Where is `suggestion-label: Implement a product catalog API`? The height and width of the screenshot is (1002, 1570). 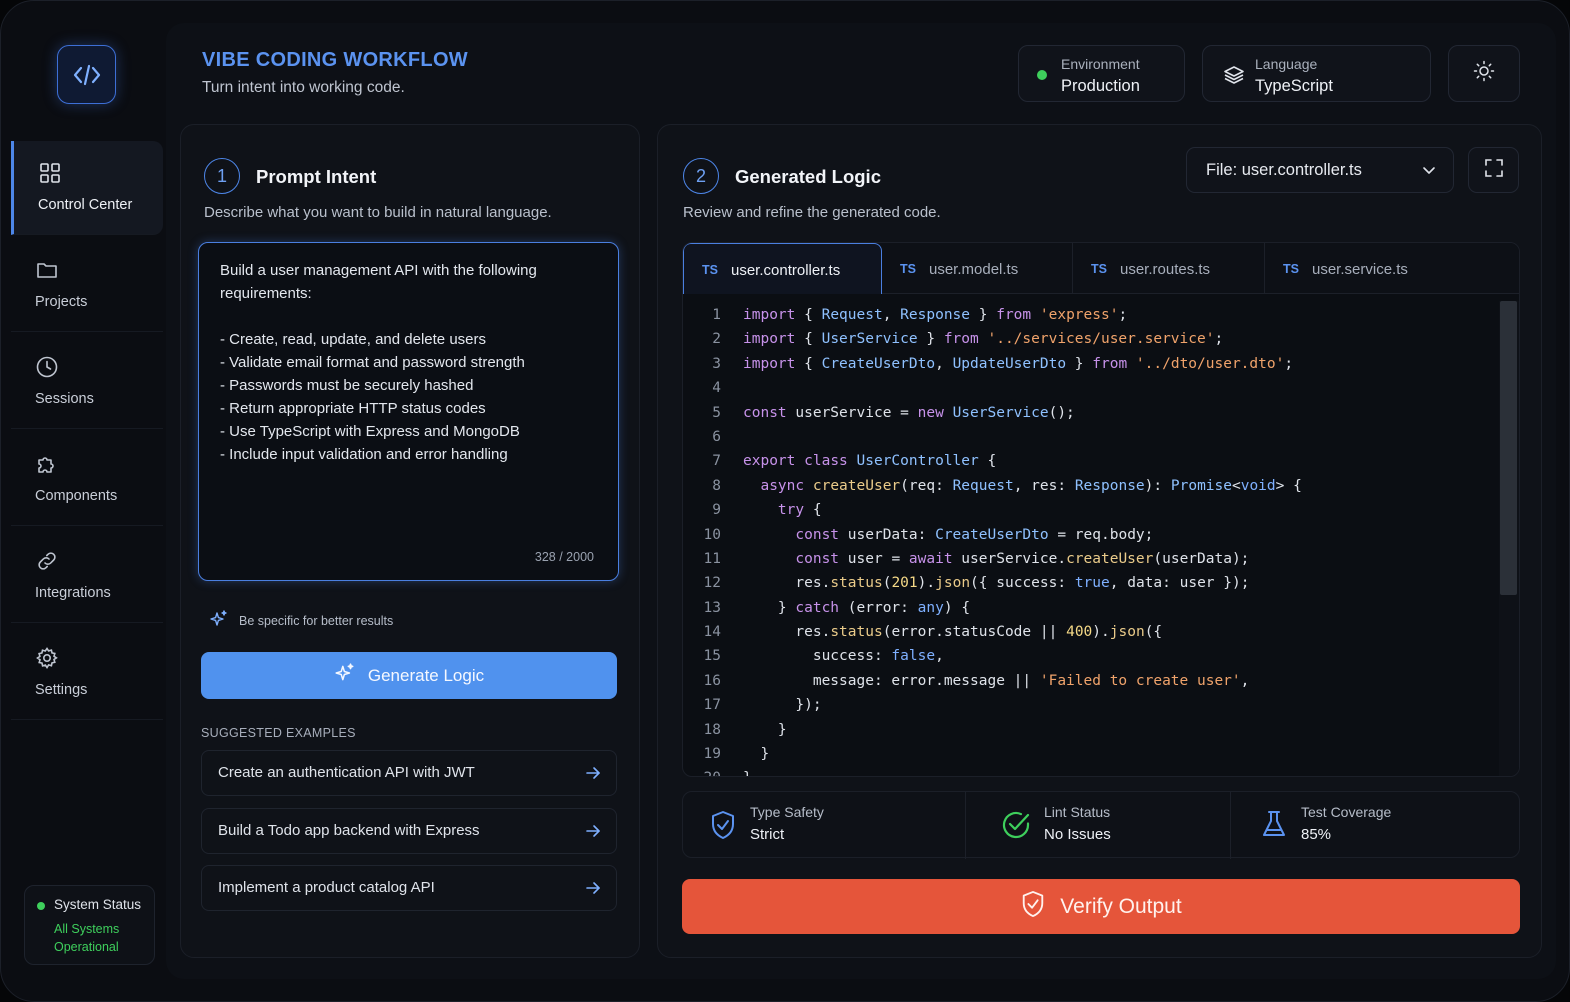 suggestion-label: Implement a product catalog API is located at coordinates (326, 887).